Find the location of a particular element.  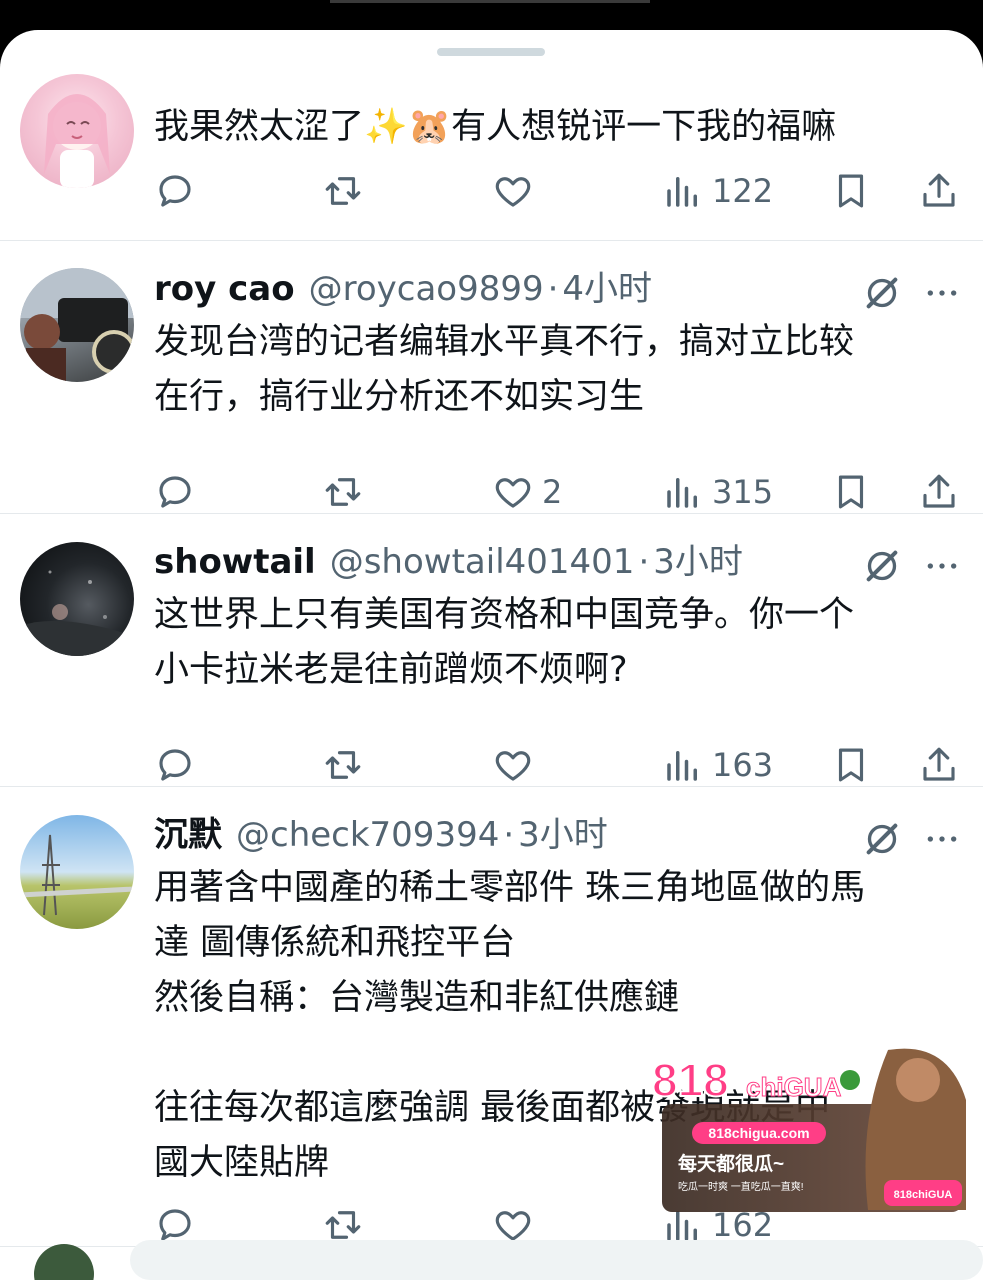

car-photo-avatar is located at coordinates (77, 325).